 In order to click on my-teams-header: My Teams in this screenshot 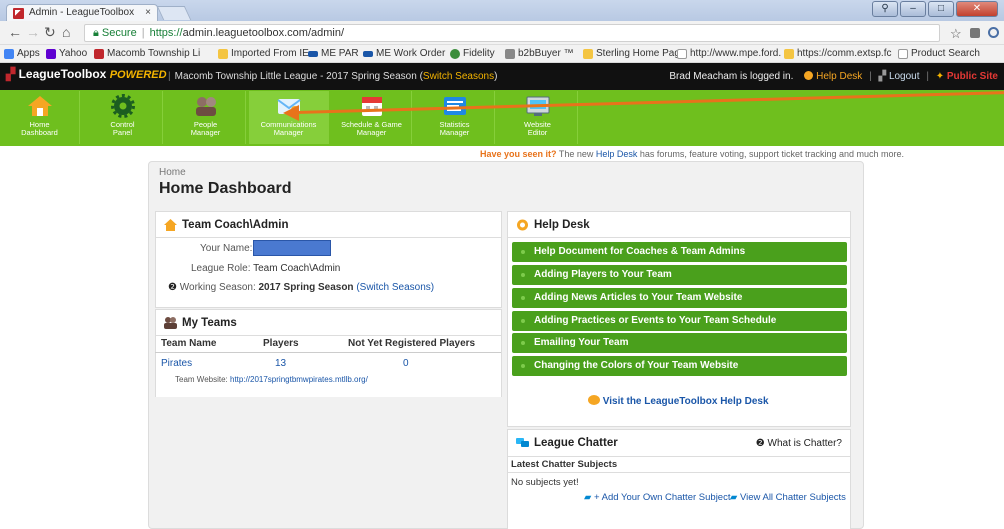, I will do `click(328, 323)`.